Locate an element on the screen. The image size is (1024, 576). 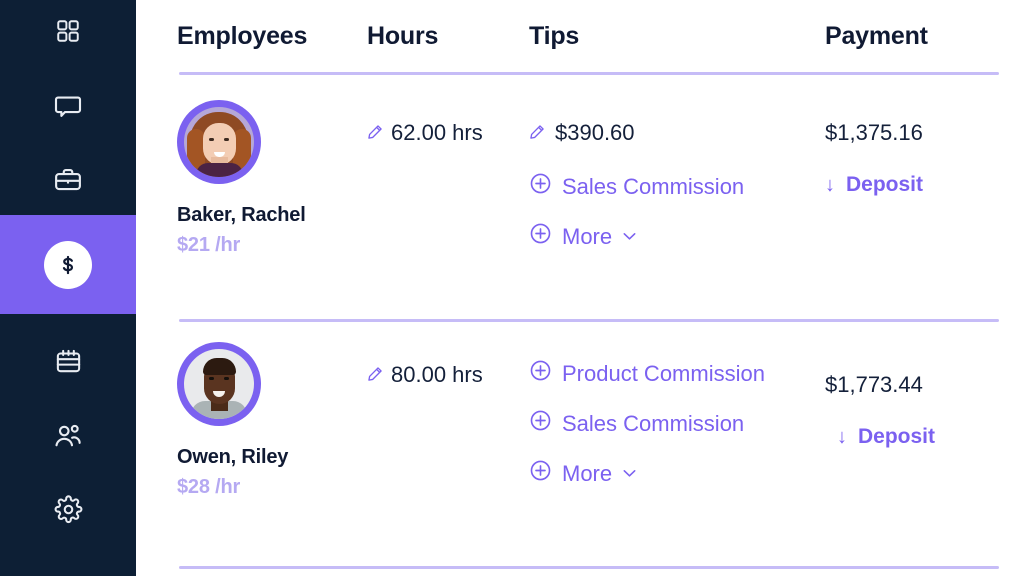
tips-cell: $390.60 Sales Commission More is located at coordinates (674, 186).